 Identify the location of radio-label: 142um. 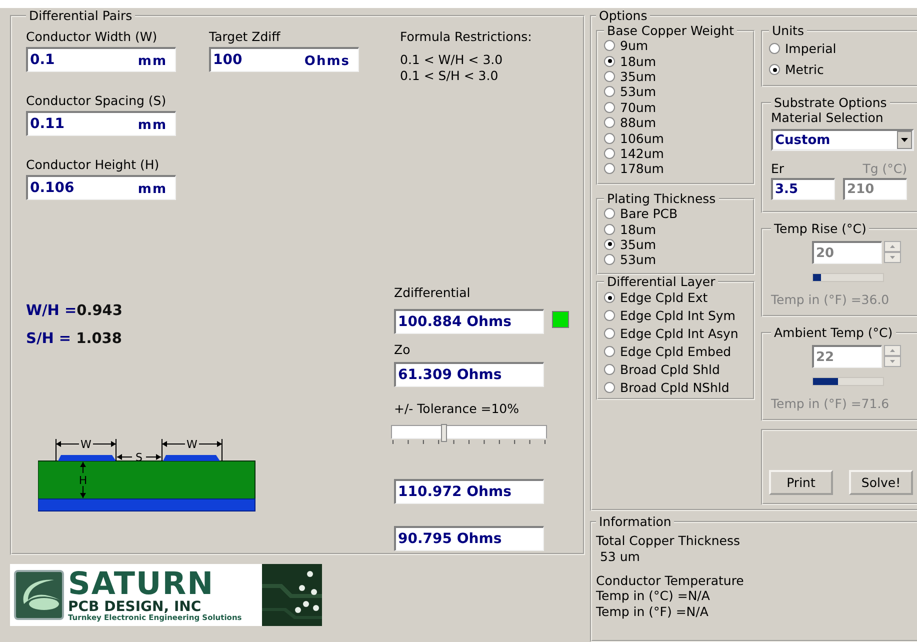
(642, 153).